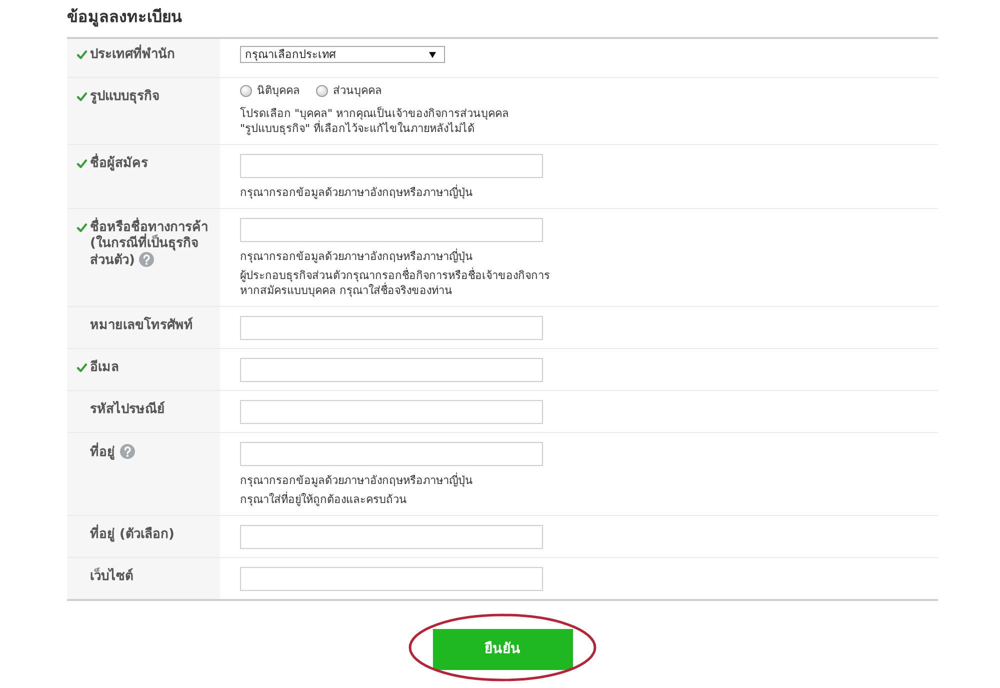 This screenshot has width=1000, height=688. Describe the element at coordinates (125, 17) in the screenshot. I see `form-title: ข้อมูลลงทะเบียน` at that location.